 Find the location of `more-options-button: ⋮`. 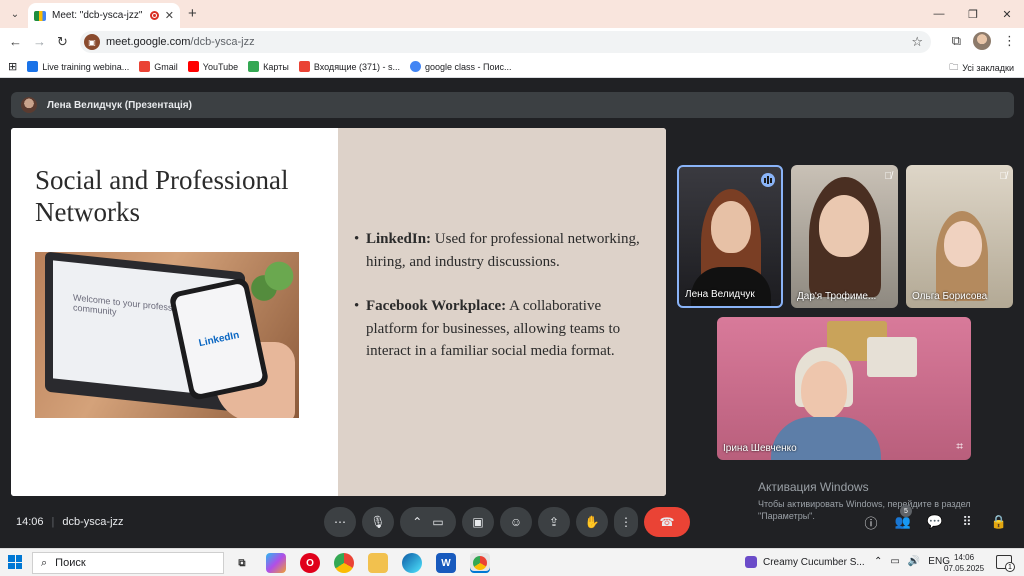

more-options-button: ⋮ is located at coordinates (626, 522).